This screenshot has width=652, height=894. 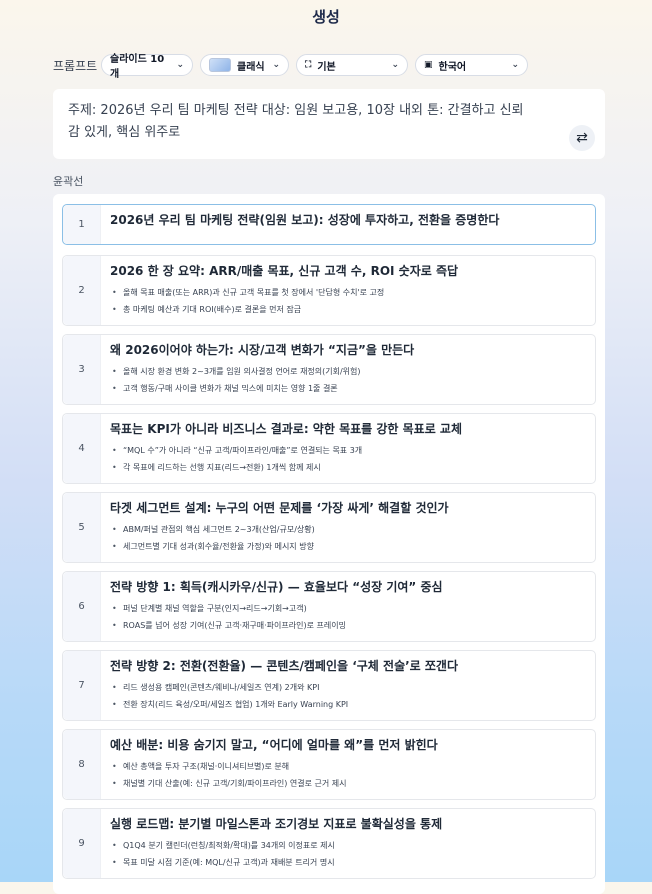 What do you see at coordinates (82, 843) in the screenshot?
I see `outline-card-number: 9` at bounding box center [82, 843].